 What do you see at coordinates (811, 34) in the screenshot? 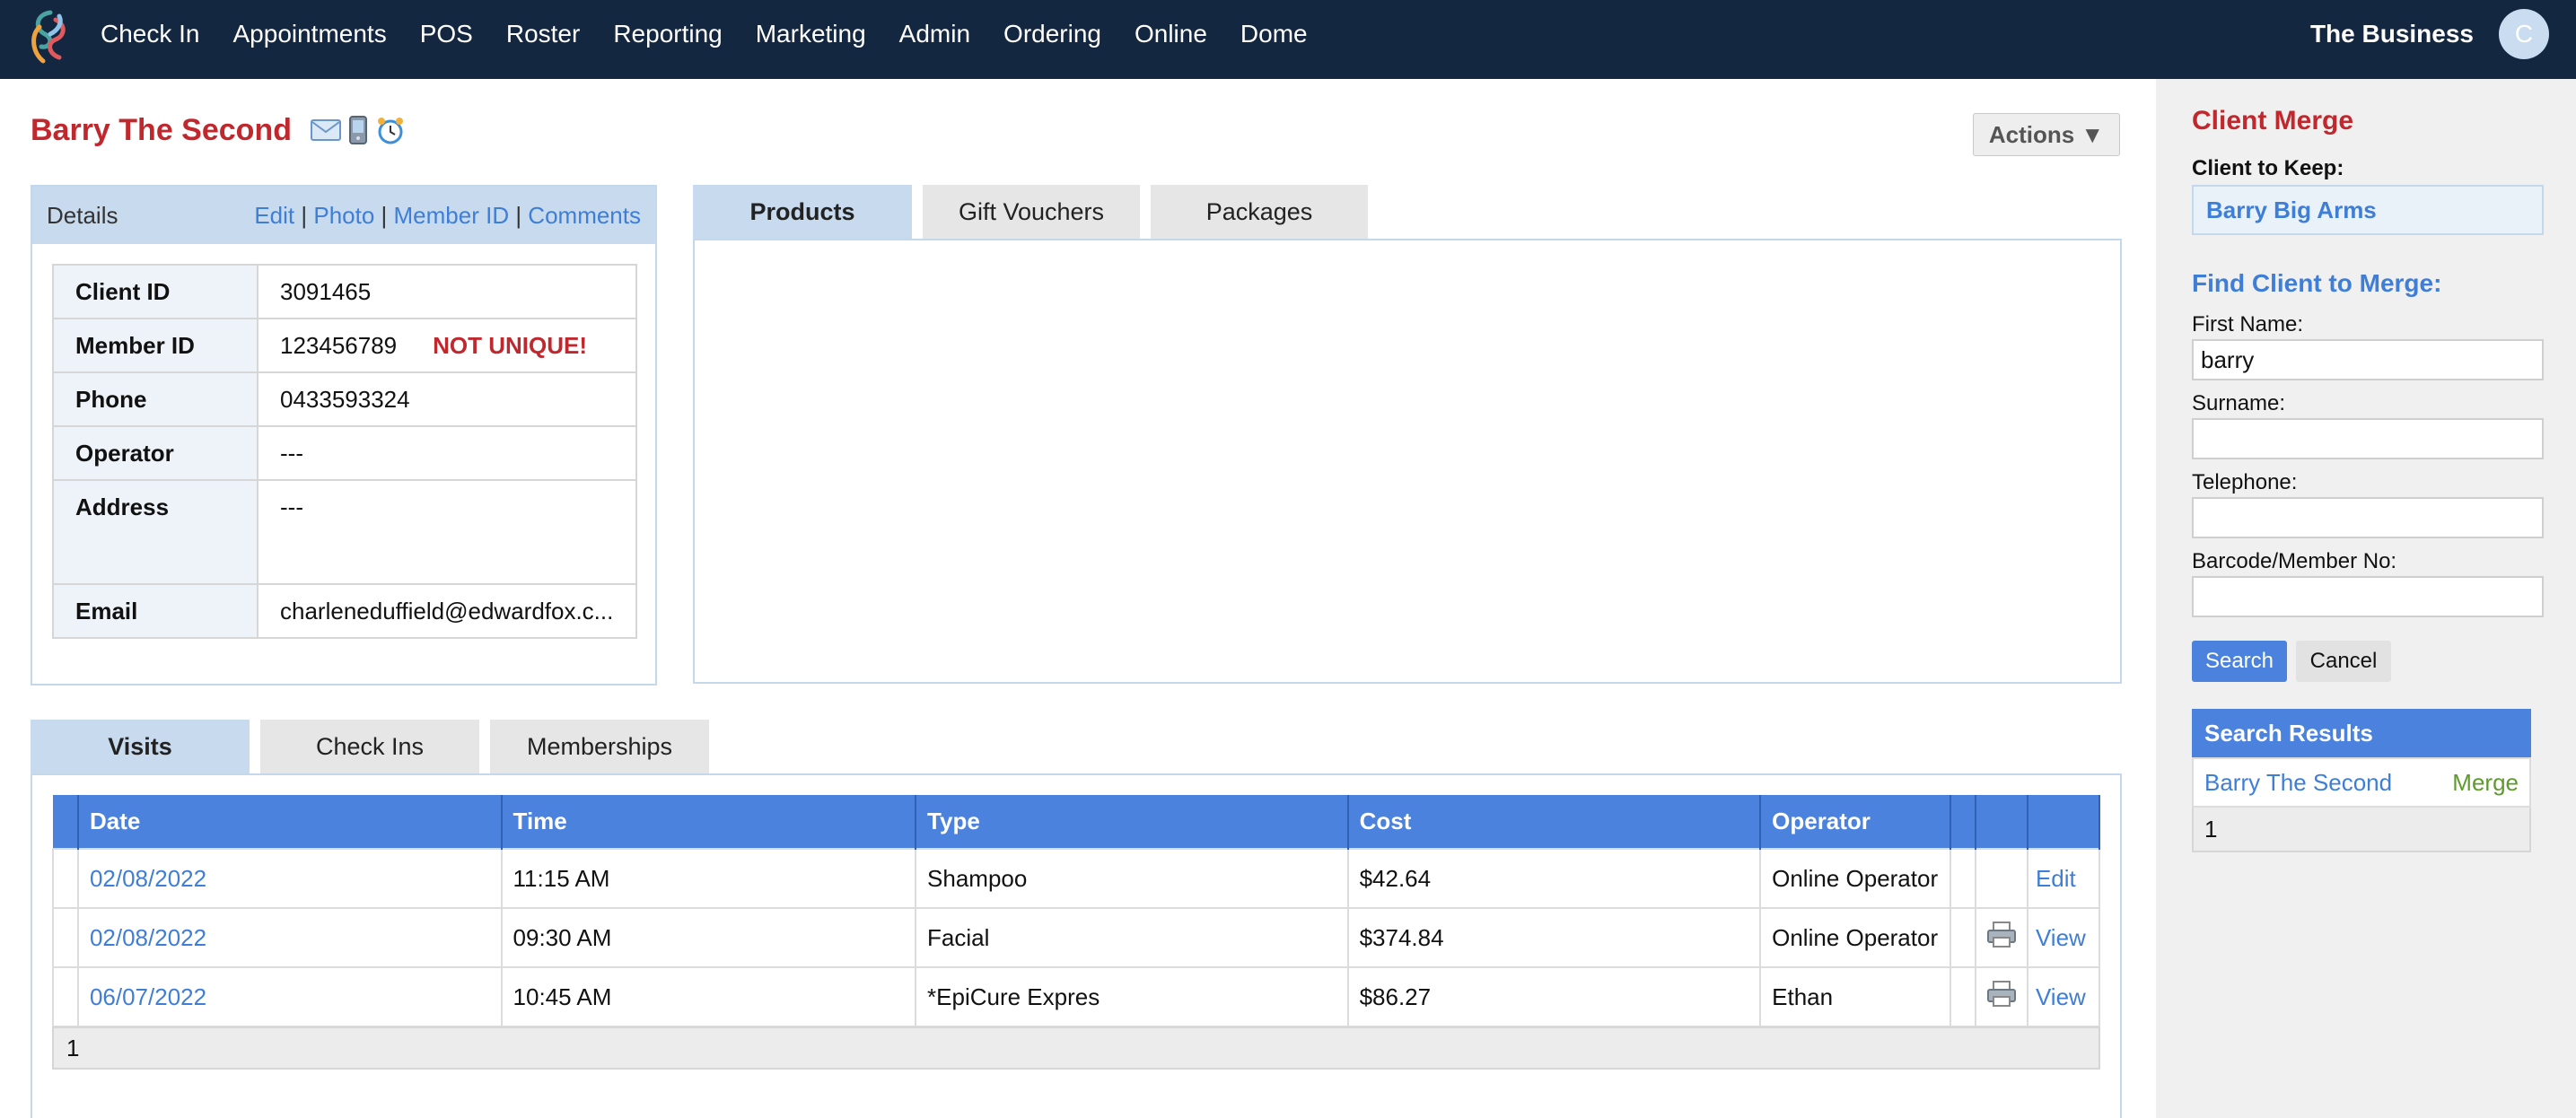
I see `nav-marketing: Marketing` at bounding box center [811, 34].